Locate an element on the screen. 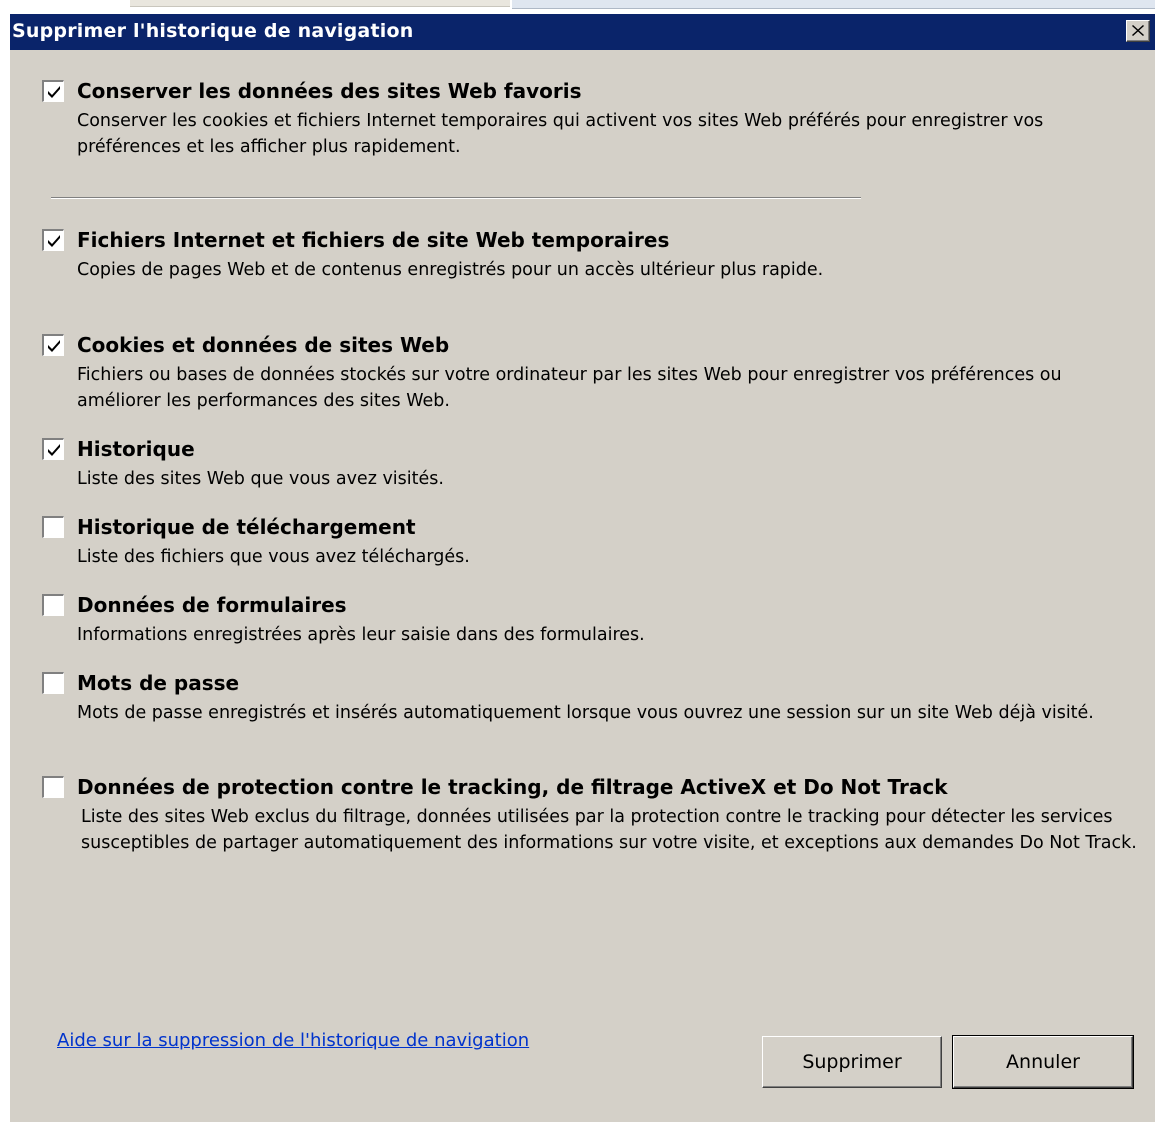  option-title: Cookies et données de sites Web is located at coordinates (263, 345).